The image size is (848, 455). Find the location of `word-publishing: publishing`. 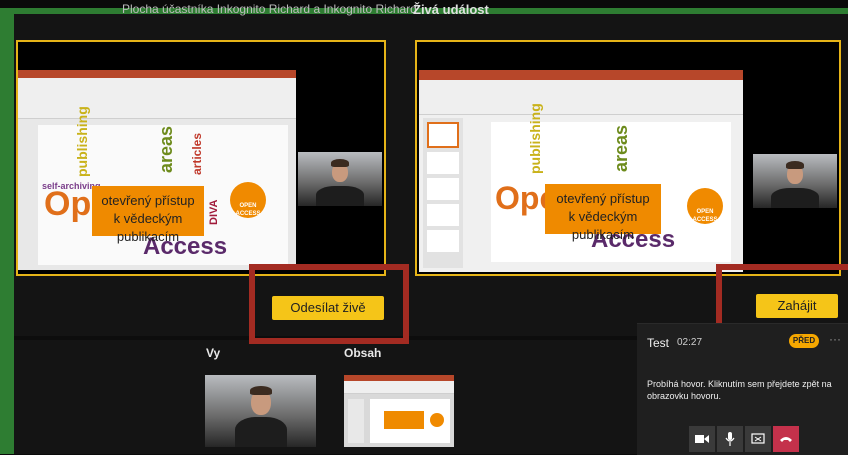

word-publishing: publishing is located at coordinates (82, 141).